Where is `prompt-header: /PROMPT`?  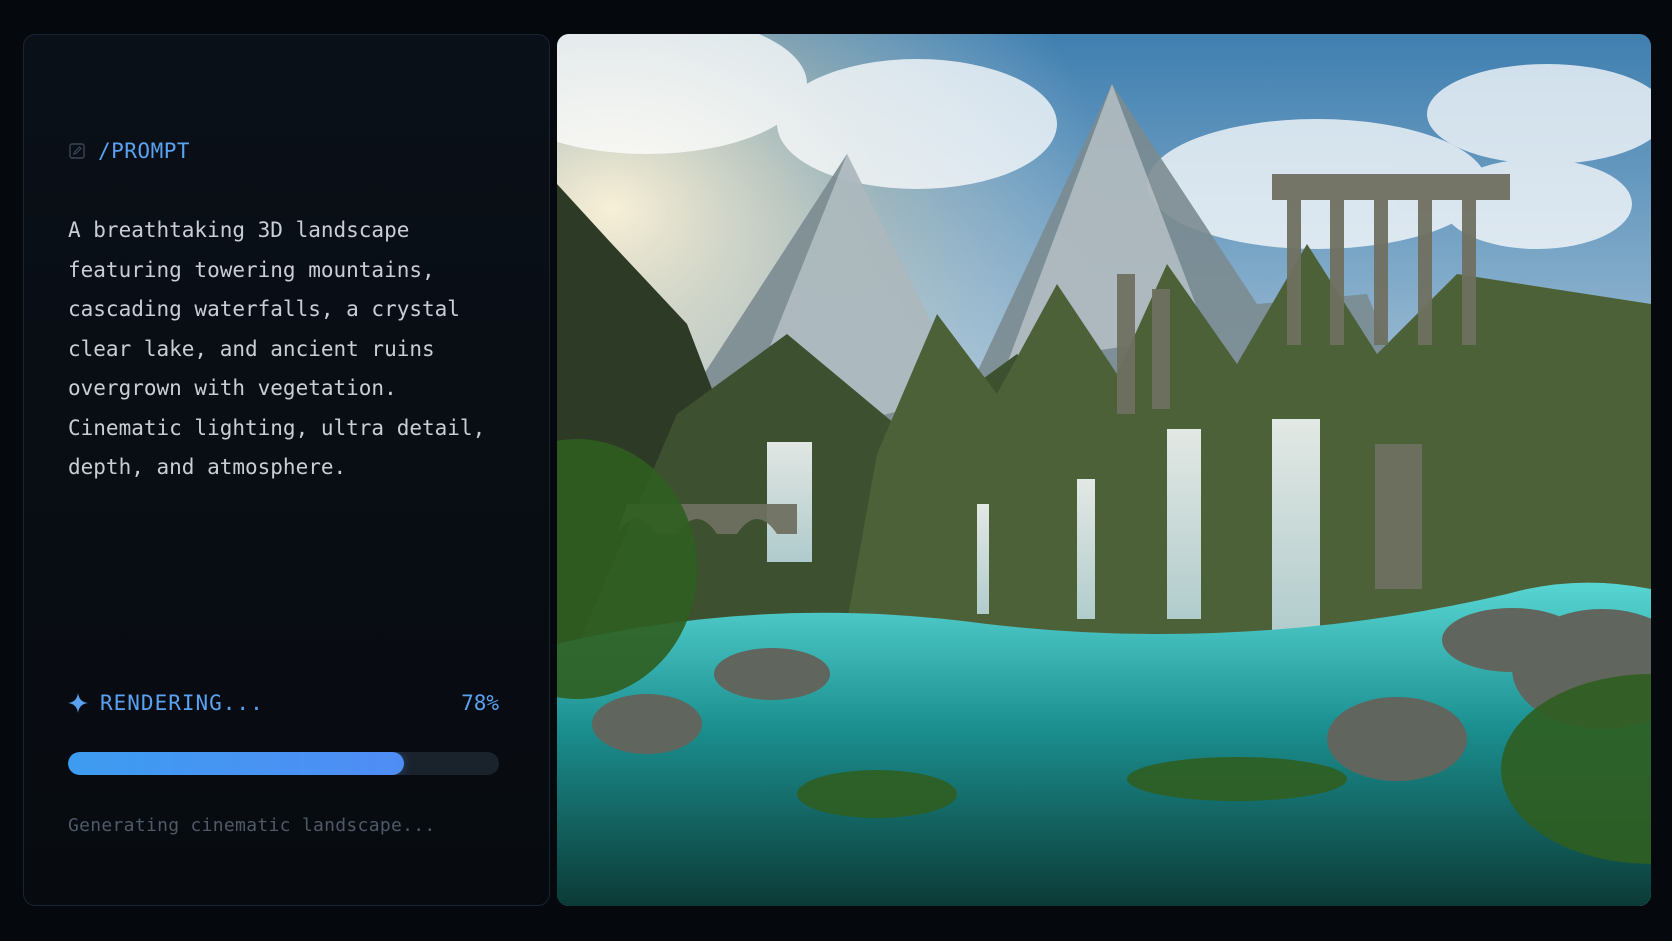 prompt-header: /PROMPT is located at coordinates (129, 151).